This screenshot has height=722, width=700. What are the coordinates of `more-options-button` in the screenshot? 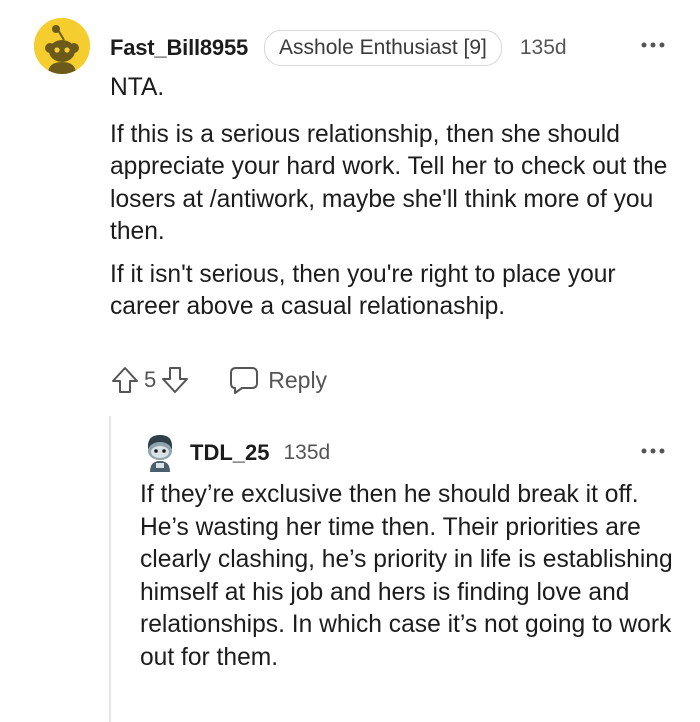 It's located at (653, 45).